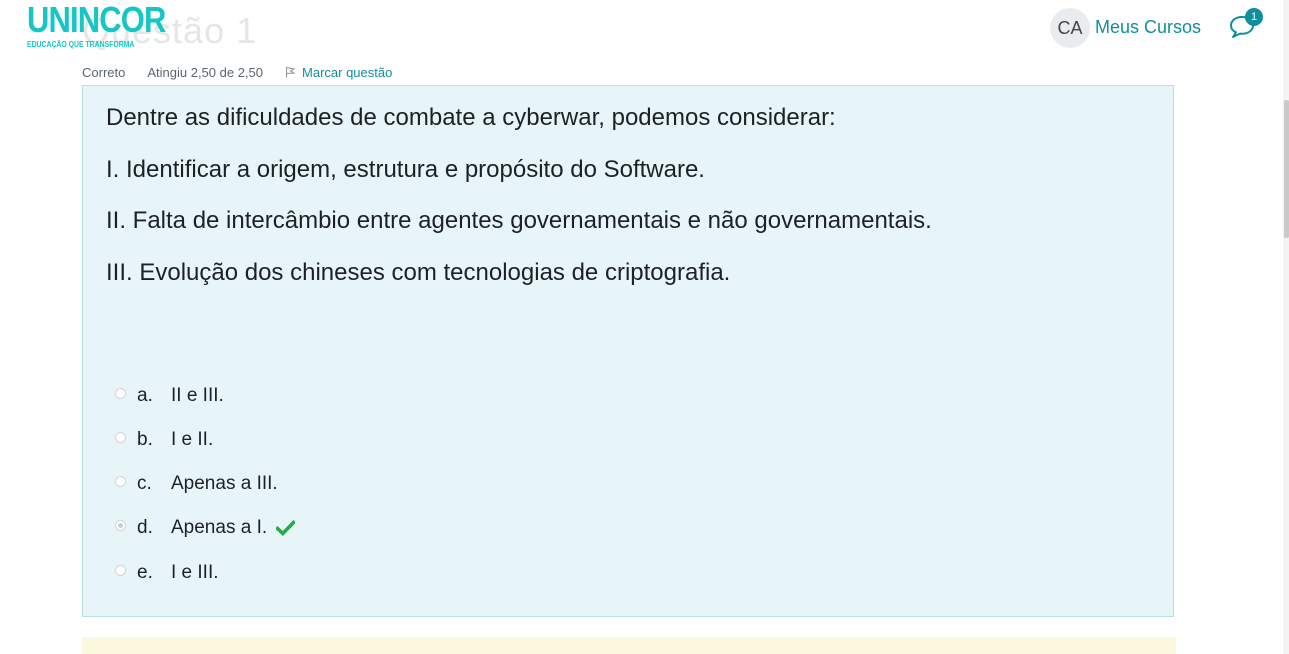  I want to click on option-letter: b., so click(145, 439).